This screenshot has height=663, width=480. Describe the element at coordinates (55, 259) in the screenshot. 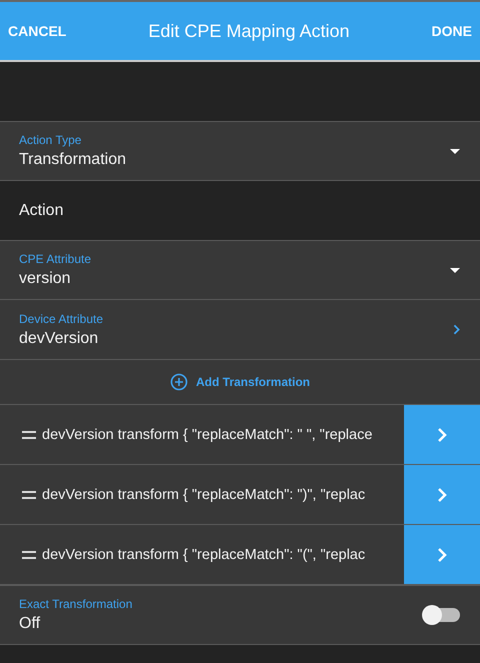

I see `field-label: CPE Attribute` at that location.